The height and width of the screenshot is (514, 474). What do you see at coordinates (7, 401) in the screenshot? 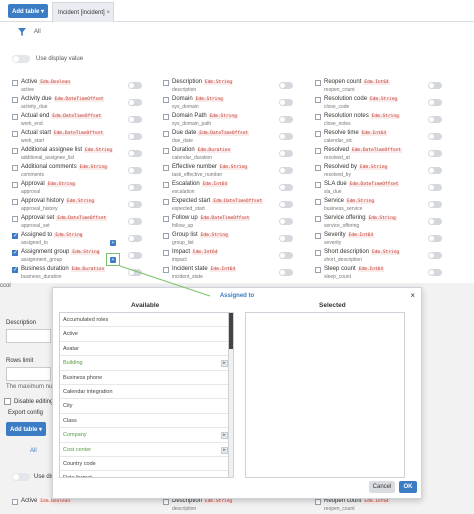
I see `bg-disable-editing-checkbox` at bounding box center [7, 401].